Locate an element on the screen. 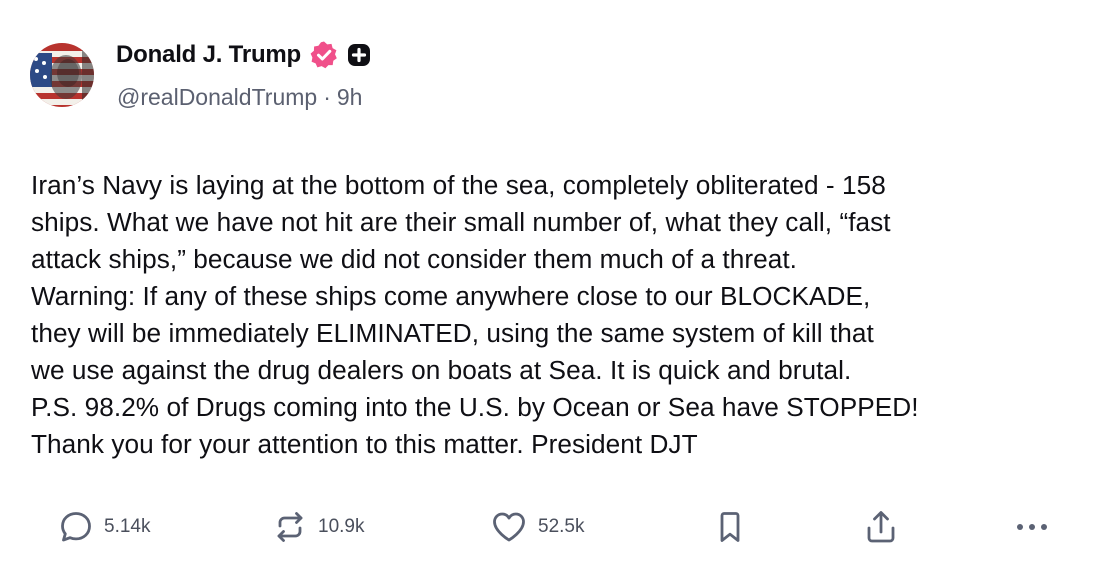  more-options-button is located at coordinates (1032, 527).